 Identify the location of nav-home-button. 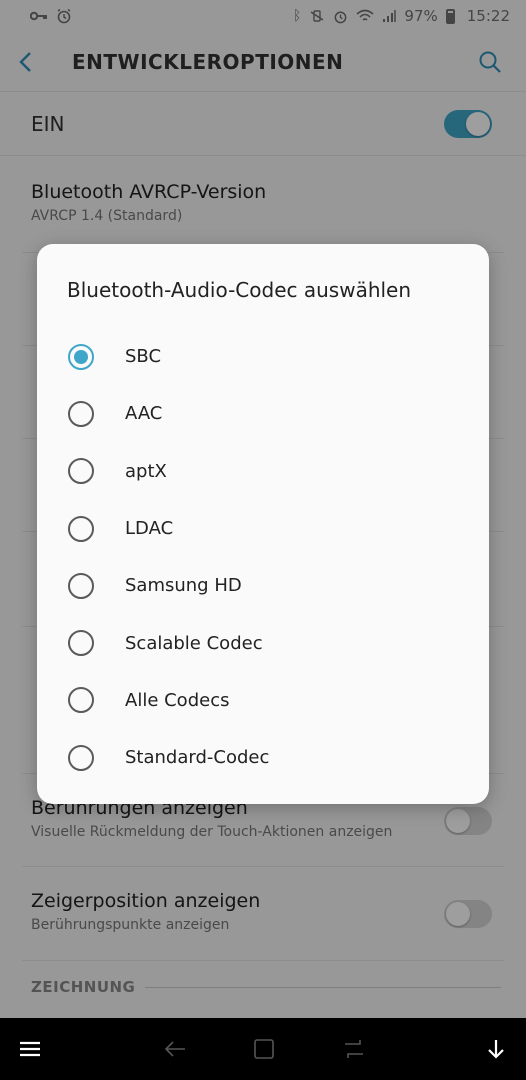
(264, 1049).